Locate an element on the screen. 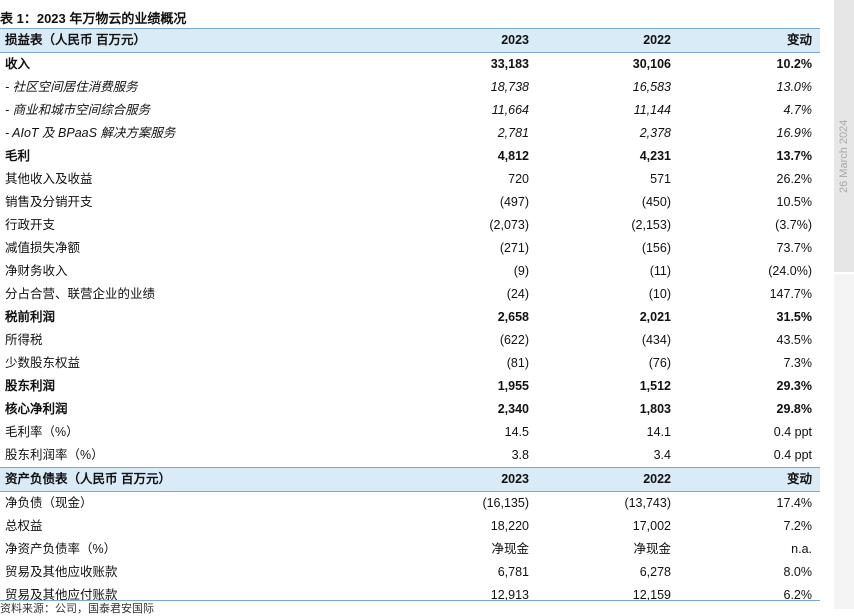 Image resolution: width=854 pixels, height=616 pixels. value-2022: (434) is located at coordinates (656, 340).